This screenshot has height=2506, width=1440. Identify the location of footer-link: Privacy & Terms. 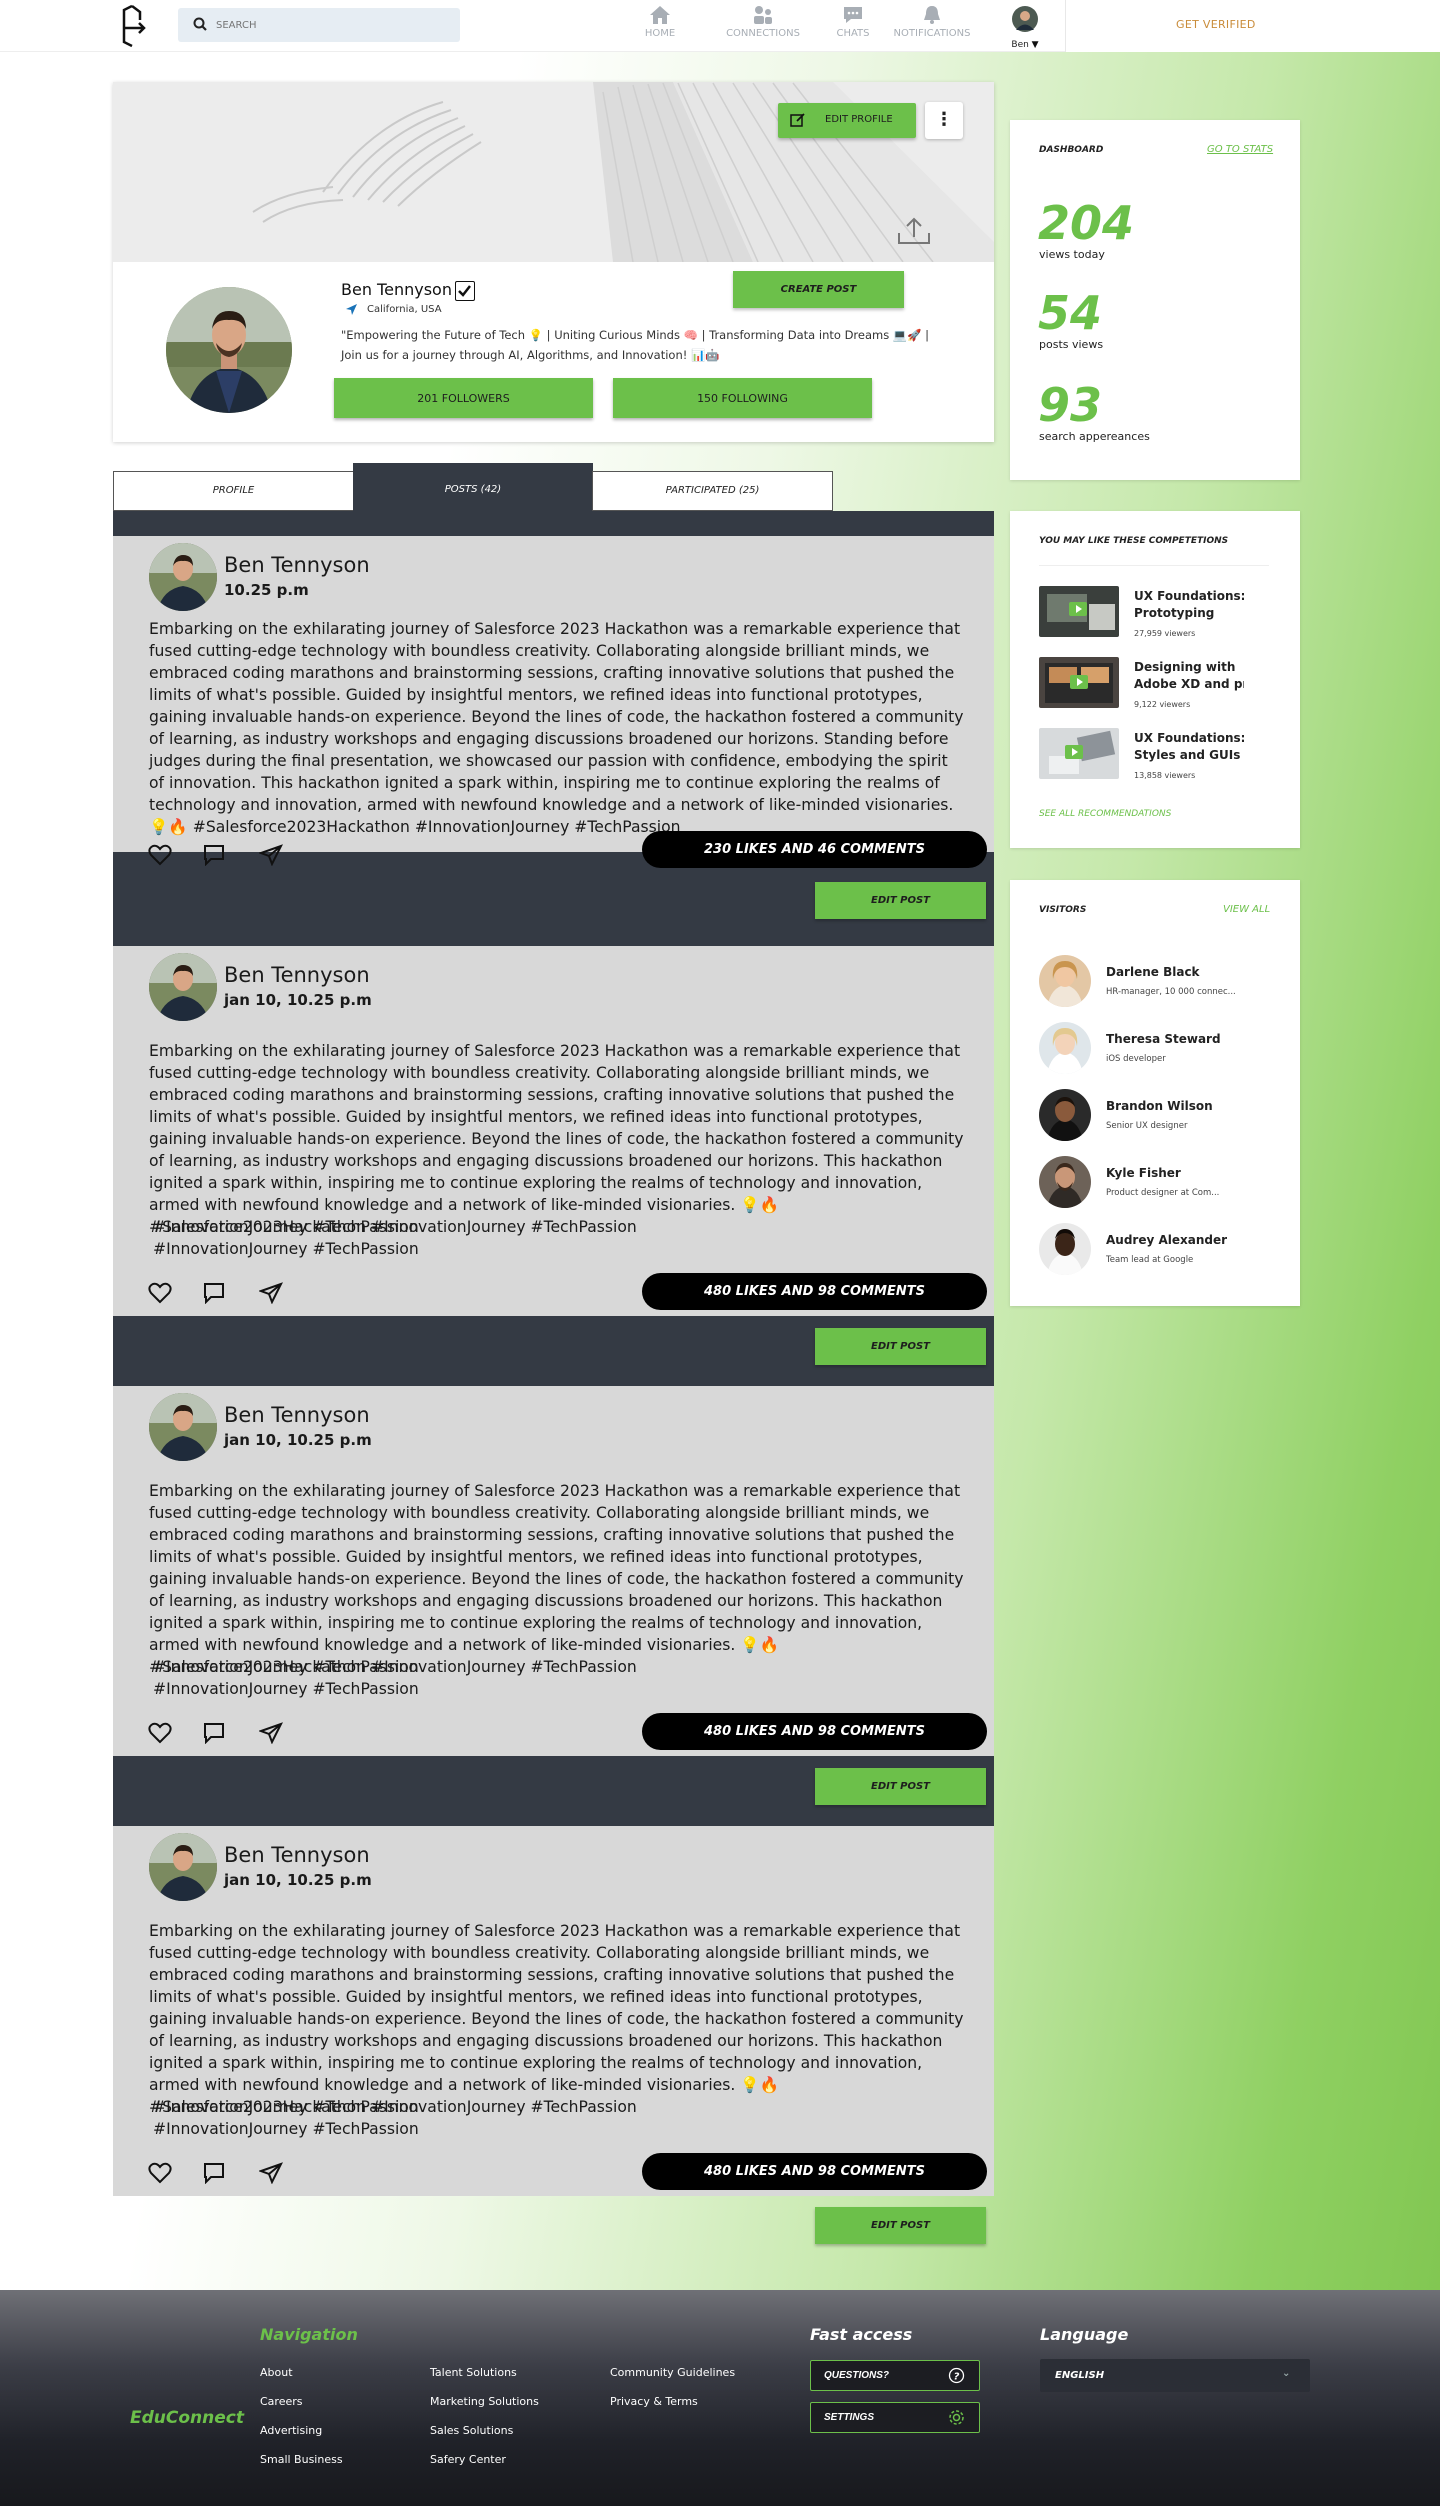
(654, 2401).